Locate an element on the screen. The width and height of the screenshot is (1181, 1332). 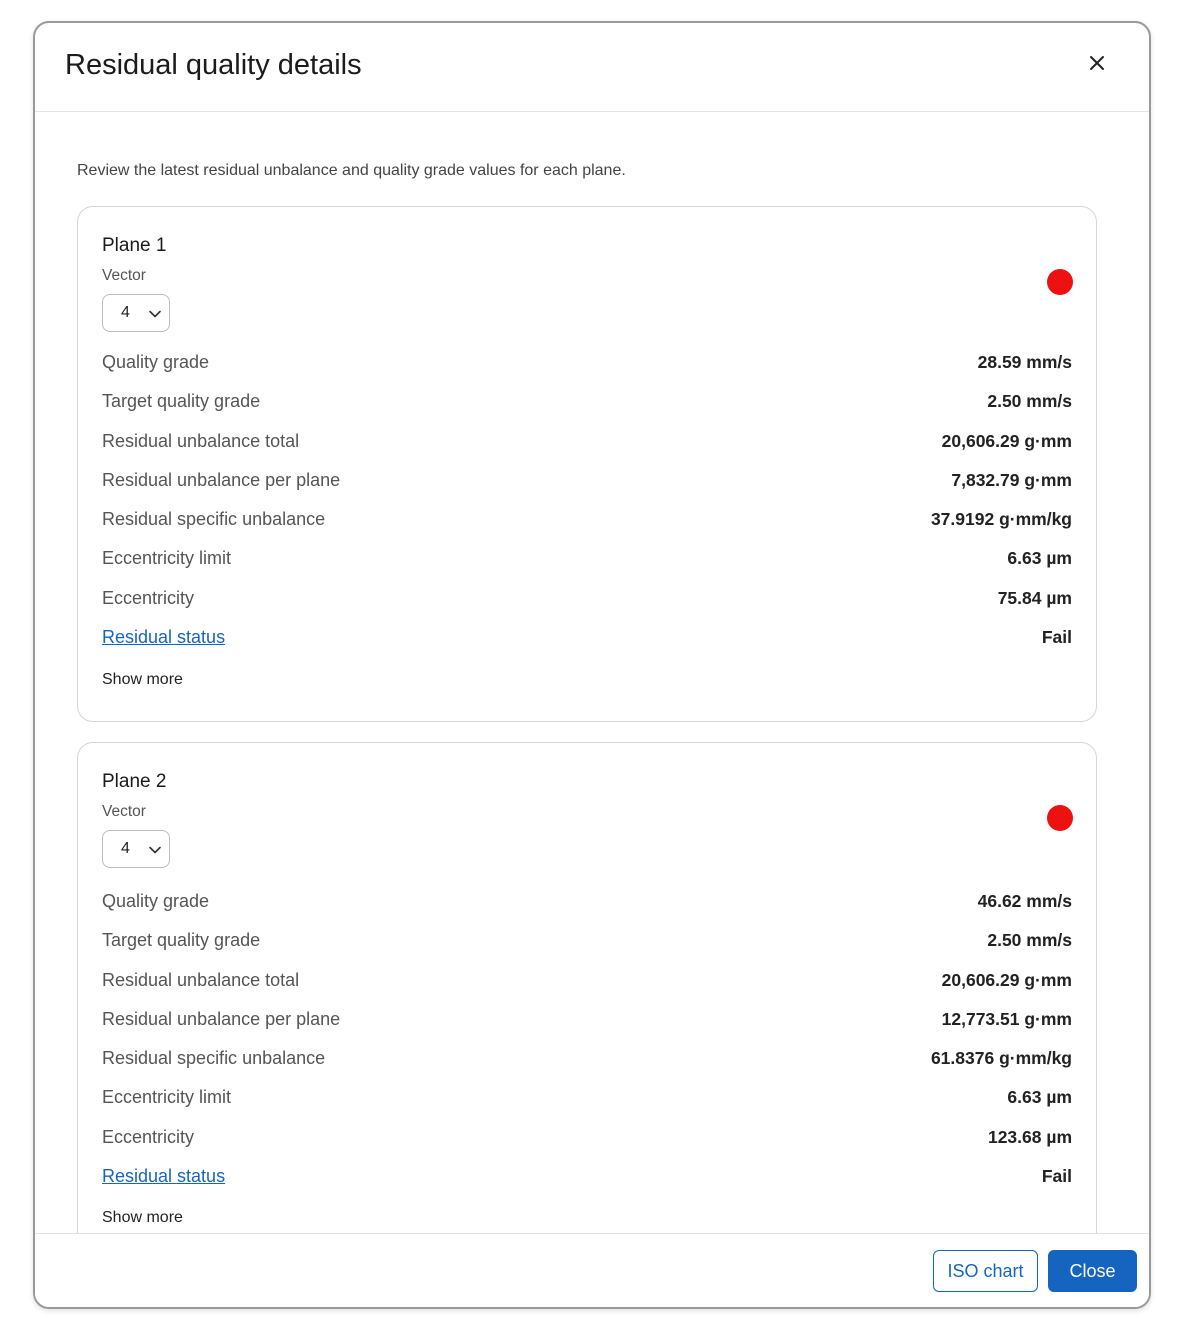
plane-title: Plane 2 is located at coordinates (134, 781).